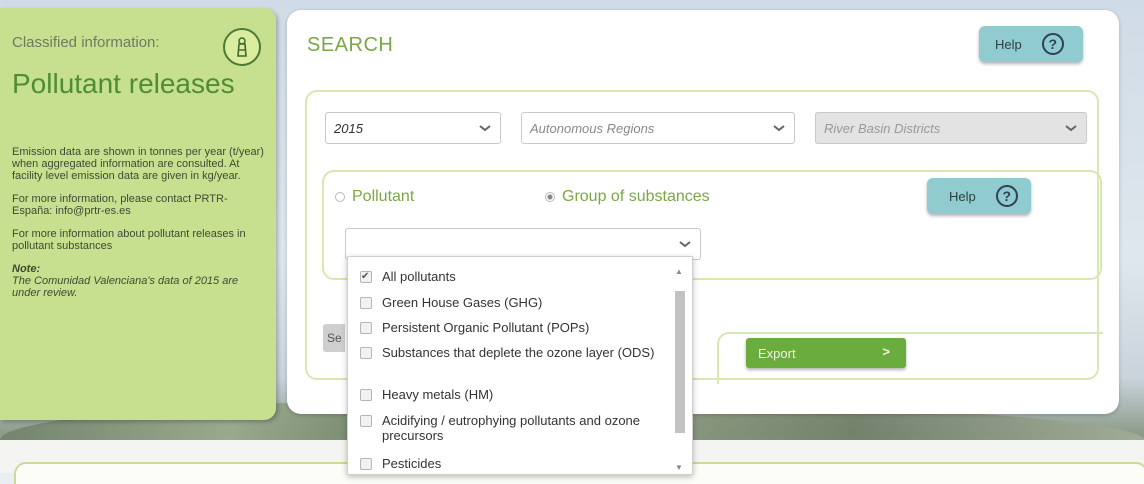 The height and width of the screenshot is (484, 1144). What do you see at coordinates (348, 128) in the screenshot?
I see `year-value: 2015` at bounding box center [348, 128].